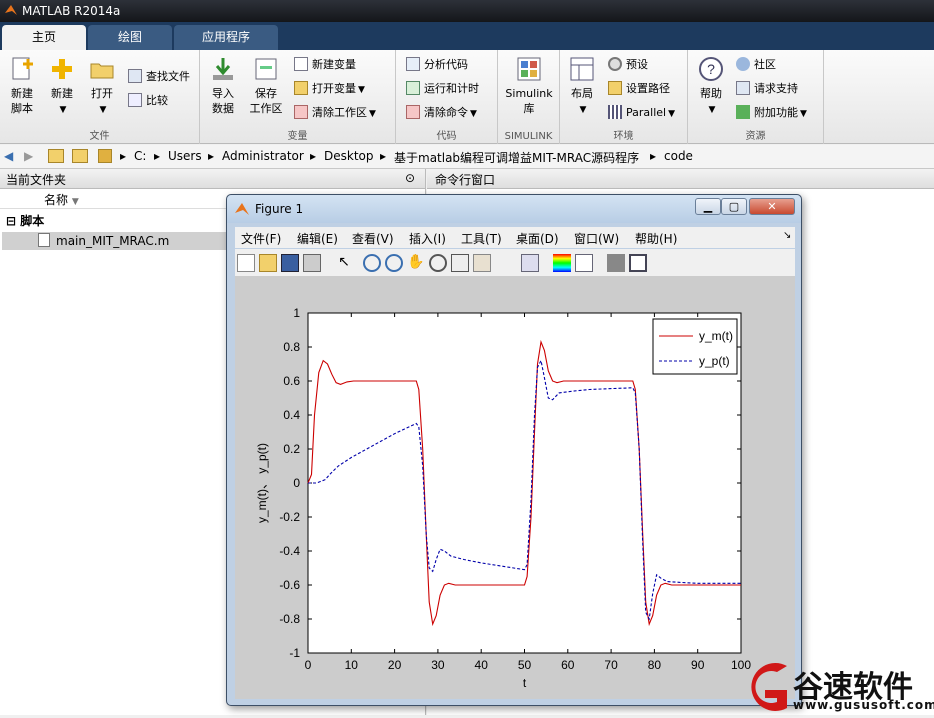 The width and height of the screenshot is (934, 718). What do you see at coordinates (711, 69) in the screenshot?
I see `help-icon: ?` at bounding box center [711, 69].